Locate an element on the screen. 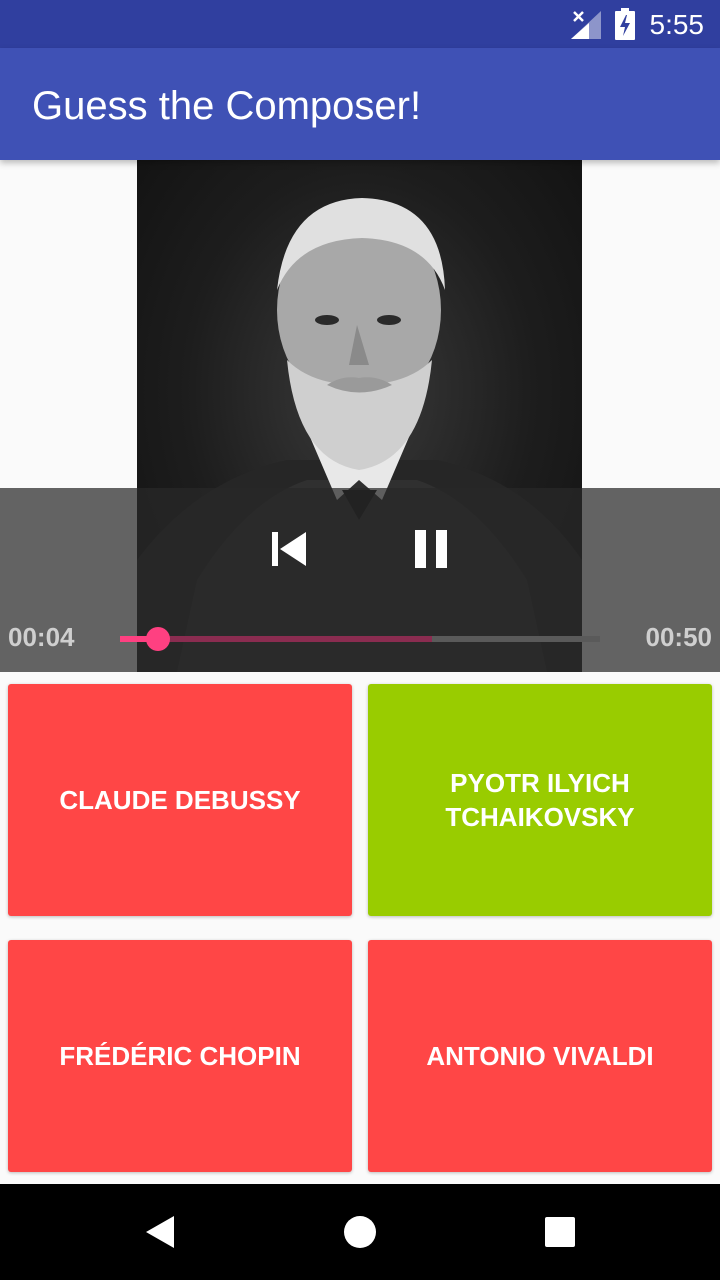 The image size is (720, 1280). battery-charging-icon is located at coordinates (625, 24).